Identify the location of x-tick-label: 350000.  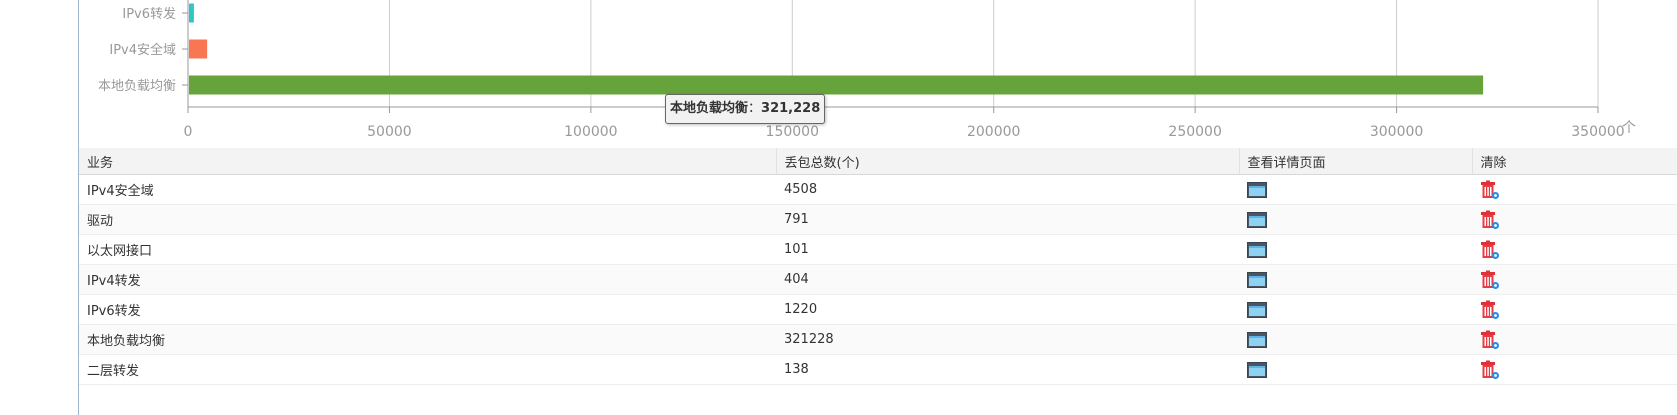
(1597, 132).